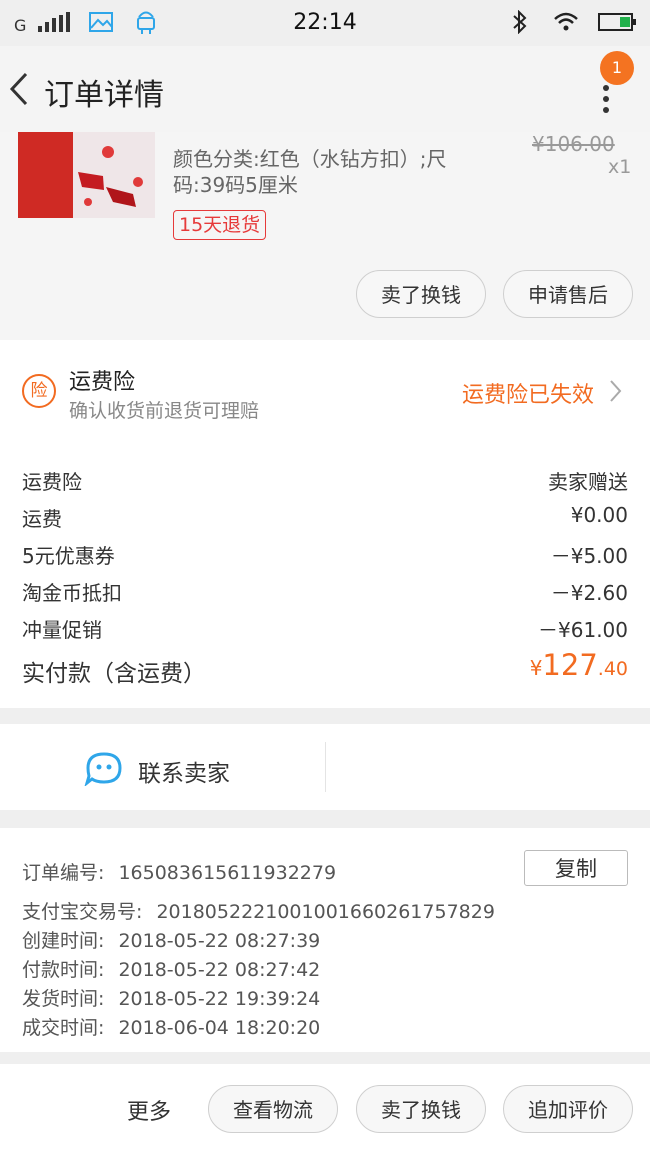 This screenshot has width=650, height=1155. What do you see at coordinates (566, 21) in the screenshot?
I see `wifi-icon` at bounding box center [566, 21].